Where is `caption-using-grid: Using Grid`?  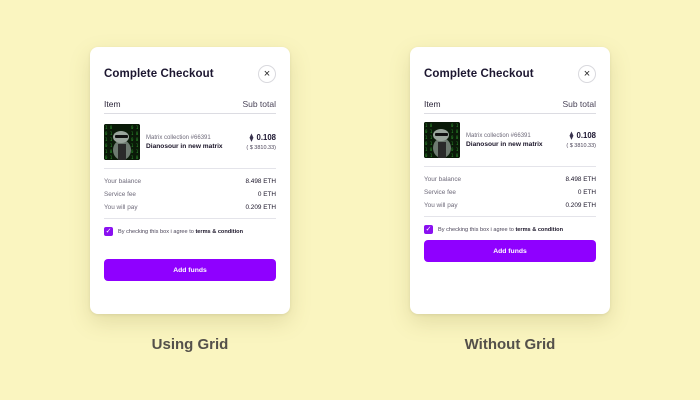 caption-using-grid: Using Grid is located at coordinates (190, 344).